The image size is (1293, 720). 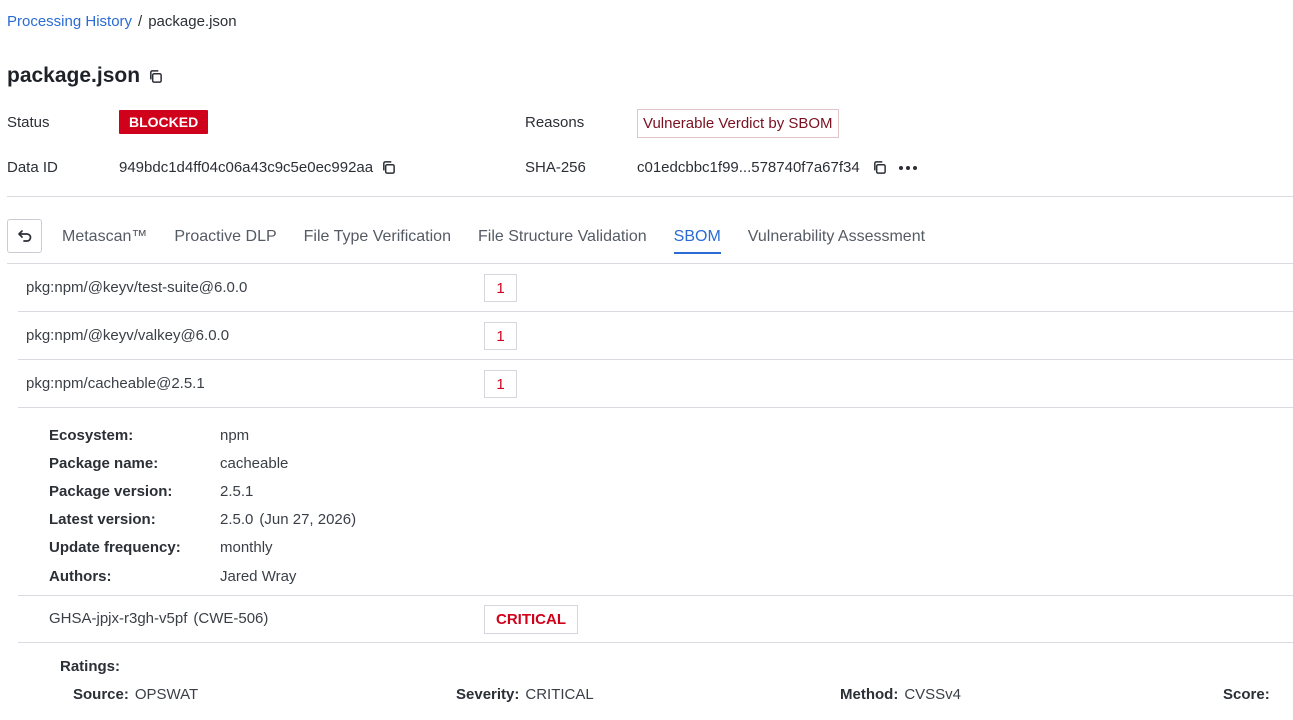 What do you see at coordinates (155, 76) in the screenshot?
I see `copy-icon` at bounding box center [155, 76].